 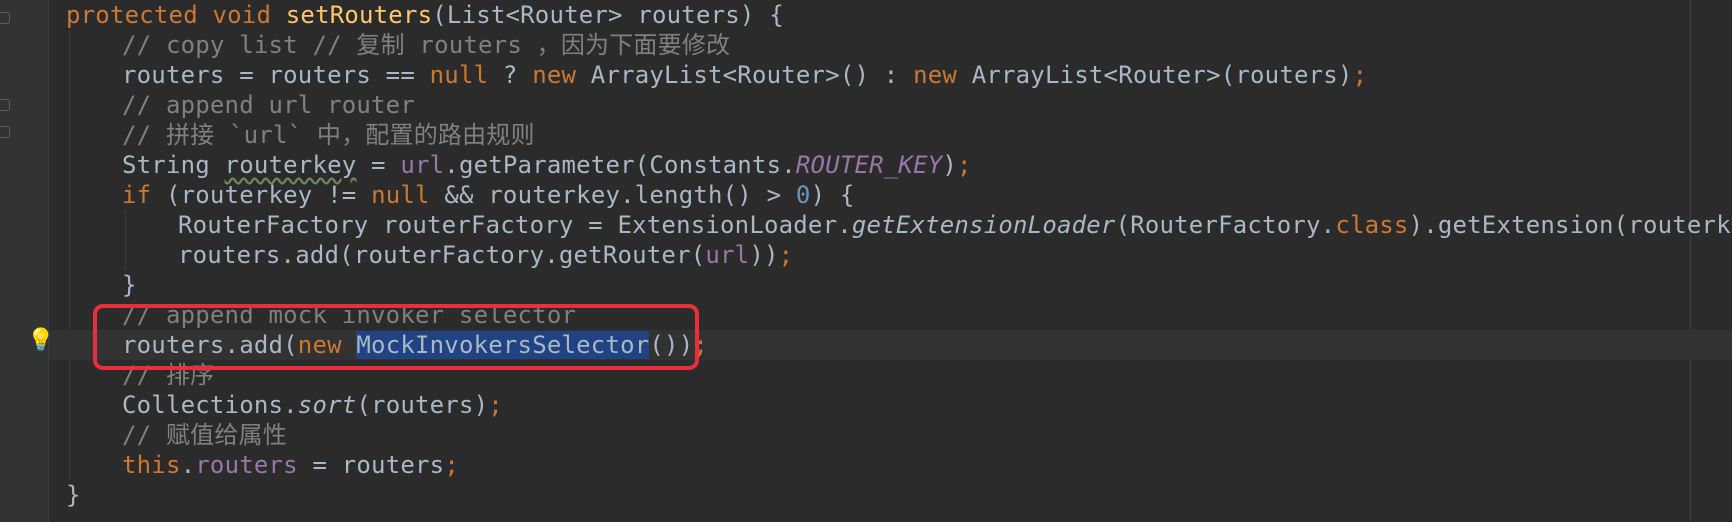 I want to click on number-literal: 0, so click(x=803, y=195).